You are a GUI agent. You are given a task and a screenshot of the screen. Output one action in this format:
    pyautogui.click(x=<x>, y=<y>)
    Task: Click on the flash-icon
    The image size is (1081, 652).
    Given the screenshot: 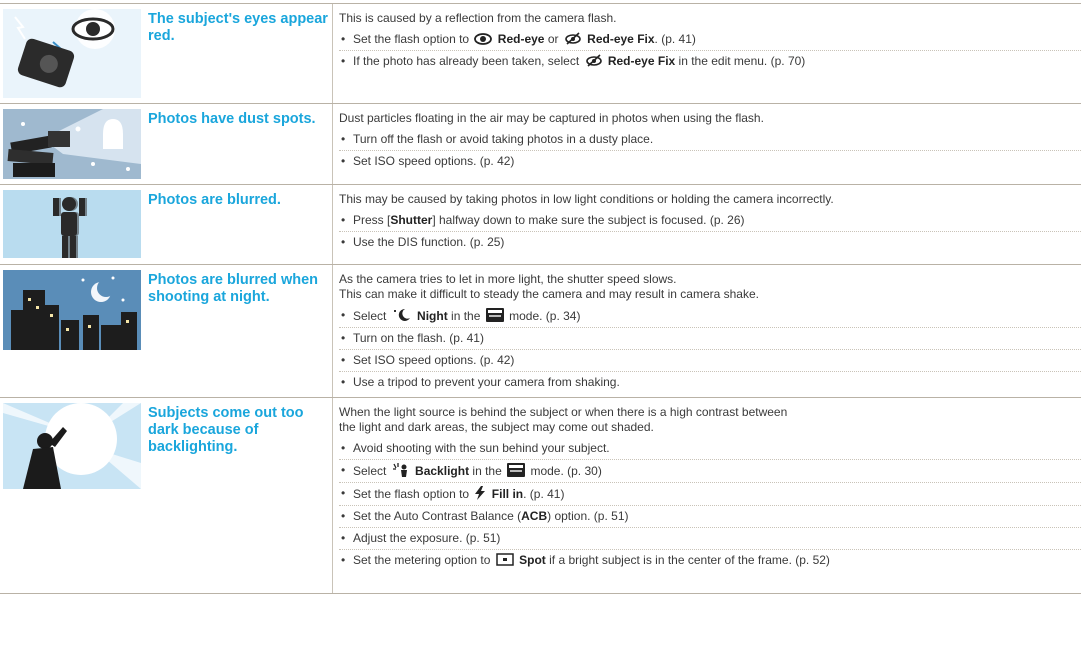 What is the action you would take?
    pyautogui.click(x=480, y=493)
    